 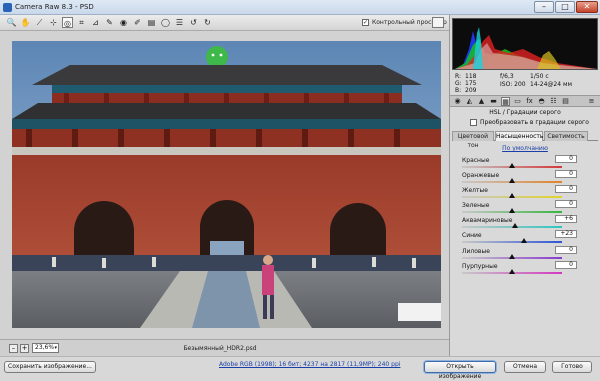 I want to click on slider-track, so click(x=512, y=242).